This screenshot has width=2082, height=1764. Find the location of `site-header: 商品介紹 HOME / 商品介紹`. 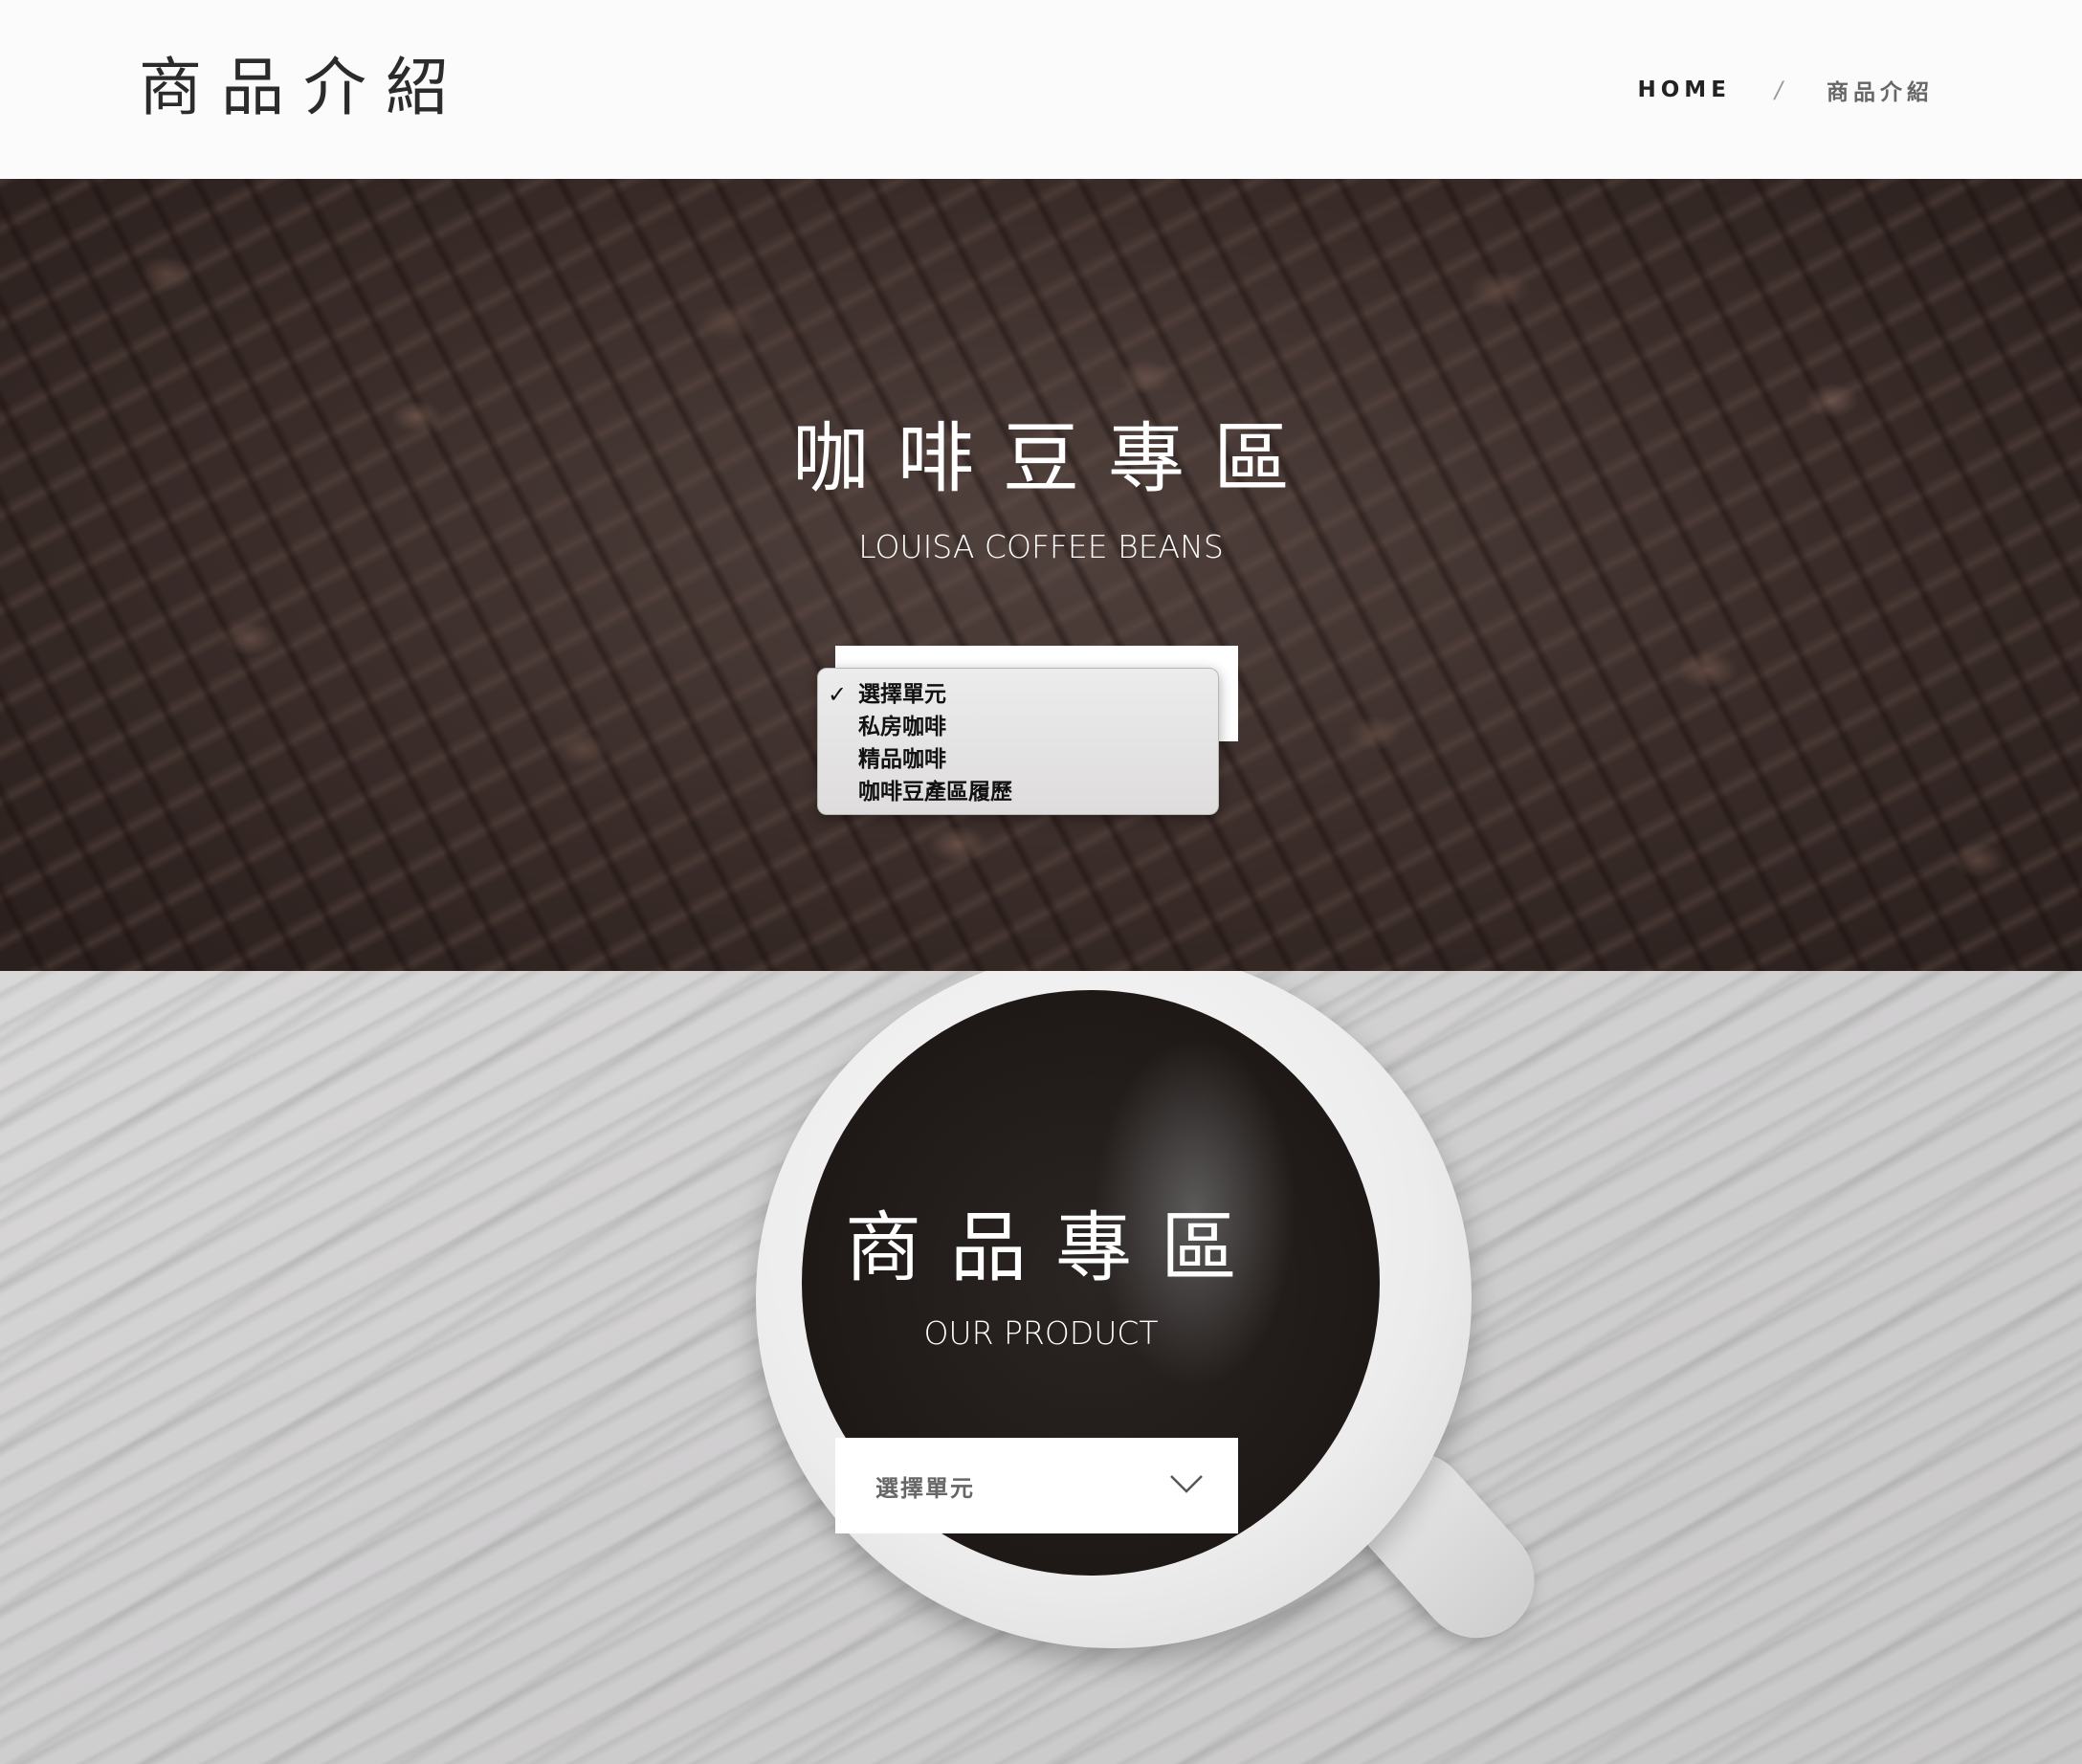

site-header: 商品介紹 HOME / 商品介紹 is located at coordinates (1041, 89).